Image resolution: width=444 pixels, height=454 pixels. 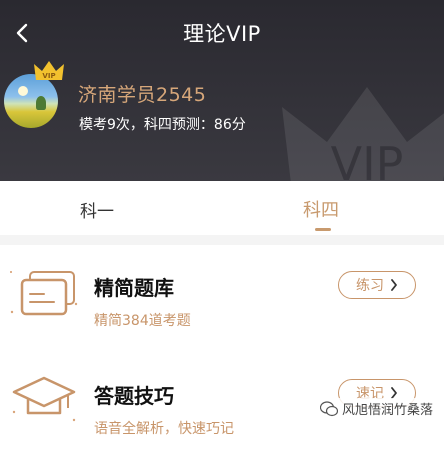 I want to click on subject-tabs: 科一 科四, so click(x=222, y=208).